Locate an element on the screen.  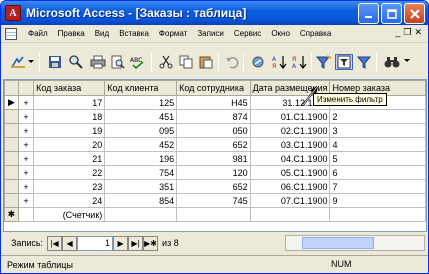
cell-order-id: 19 is located at coordinates (69, 130).